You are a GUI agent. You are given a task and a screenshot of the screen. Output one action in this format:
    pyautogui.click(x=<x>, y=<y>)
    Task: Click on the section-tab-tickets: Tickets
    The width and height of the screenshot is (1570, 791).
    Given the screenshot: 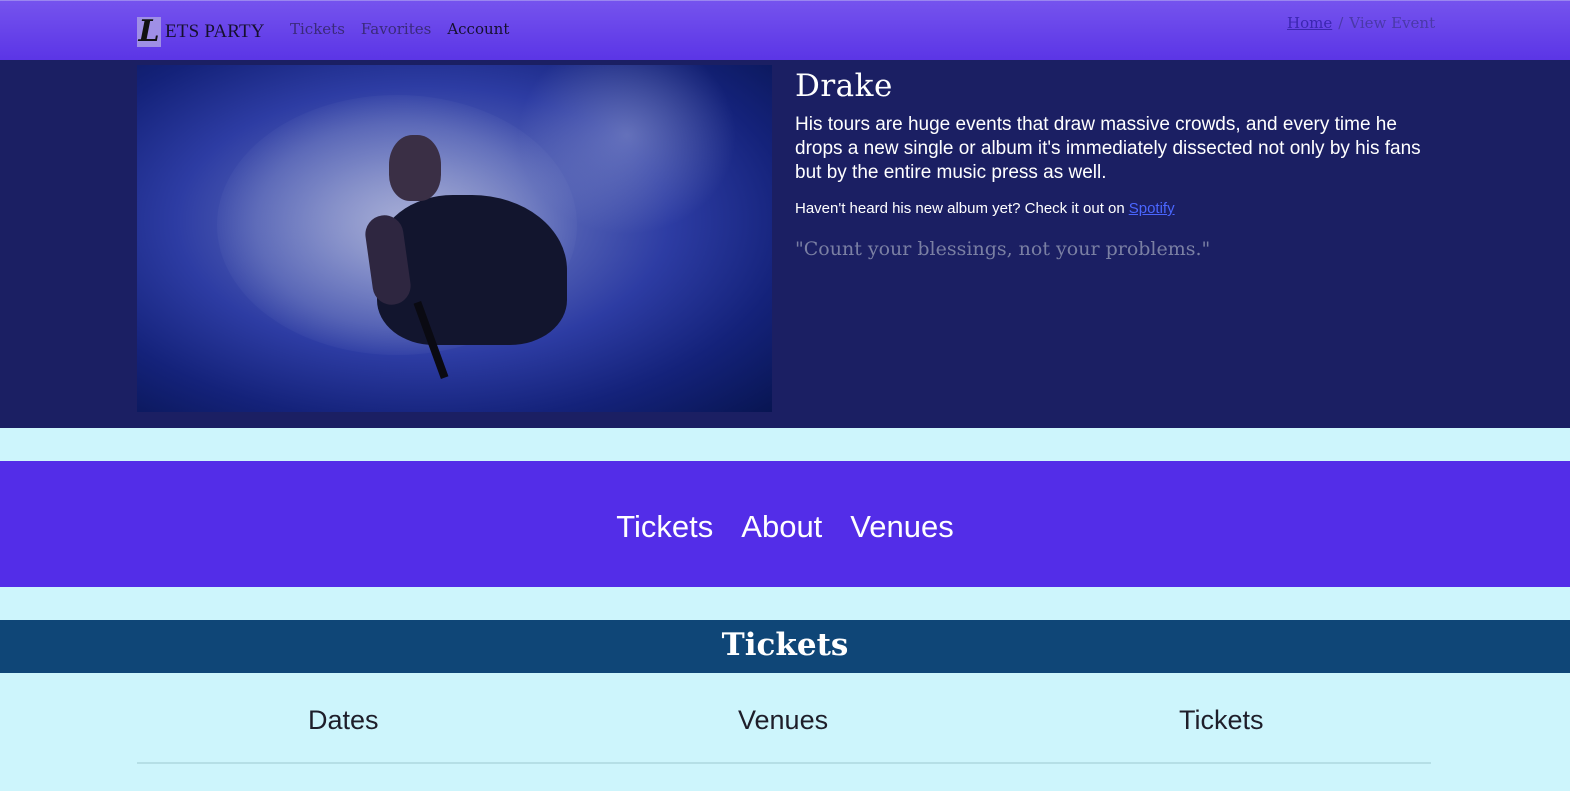 What is the action you would take?
    pyautogui.click(x=664, y=527)
    